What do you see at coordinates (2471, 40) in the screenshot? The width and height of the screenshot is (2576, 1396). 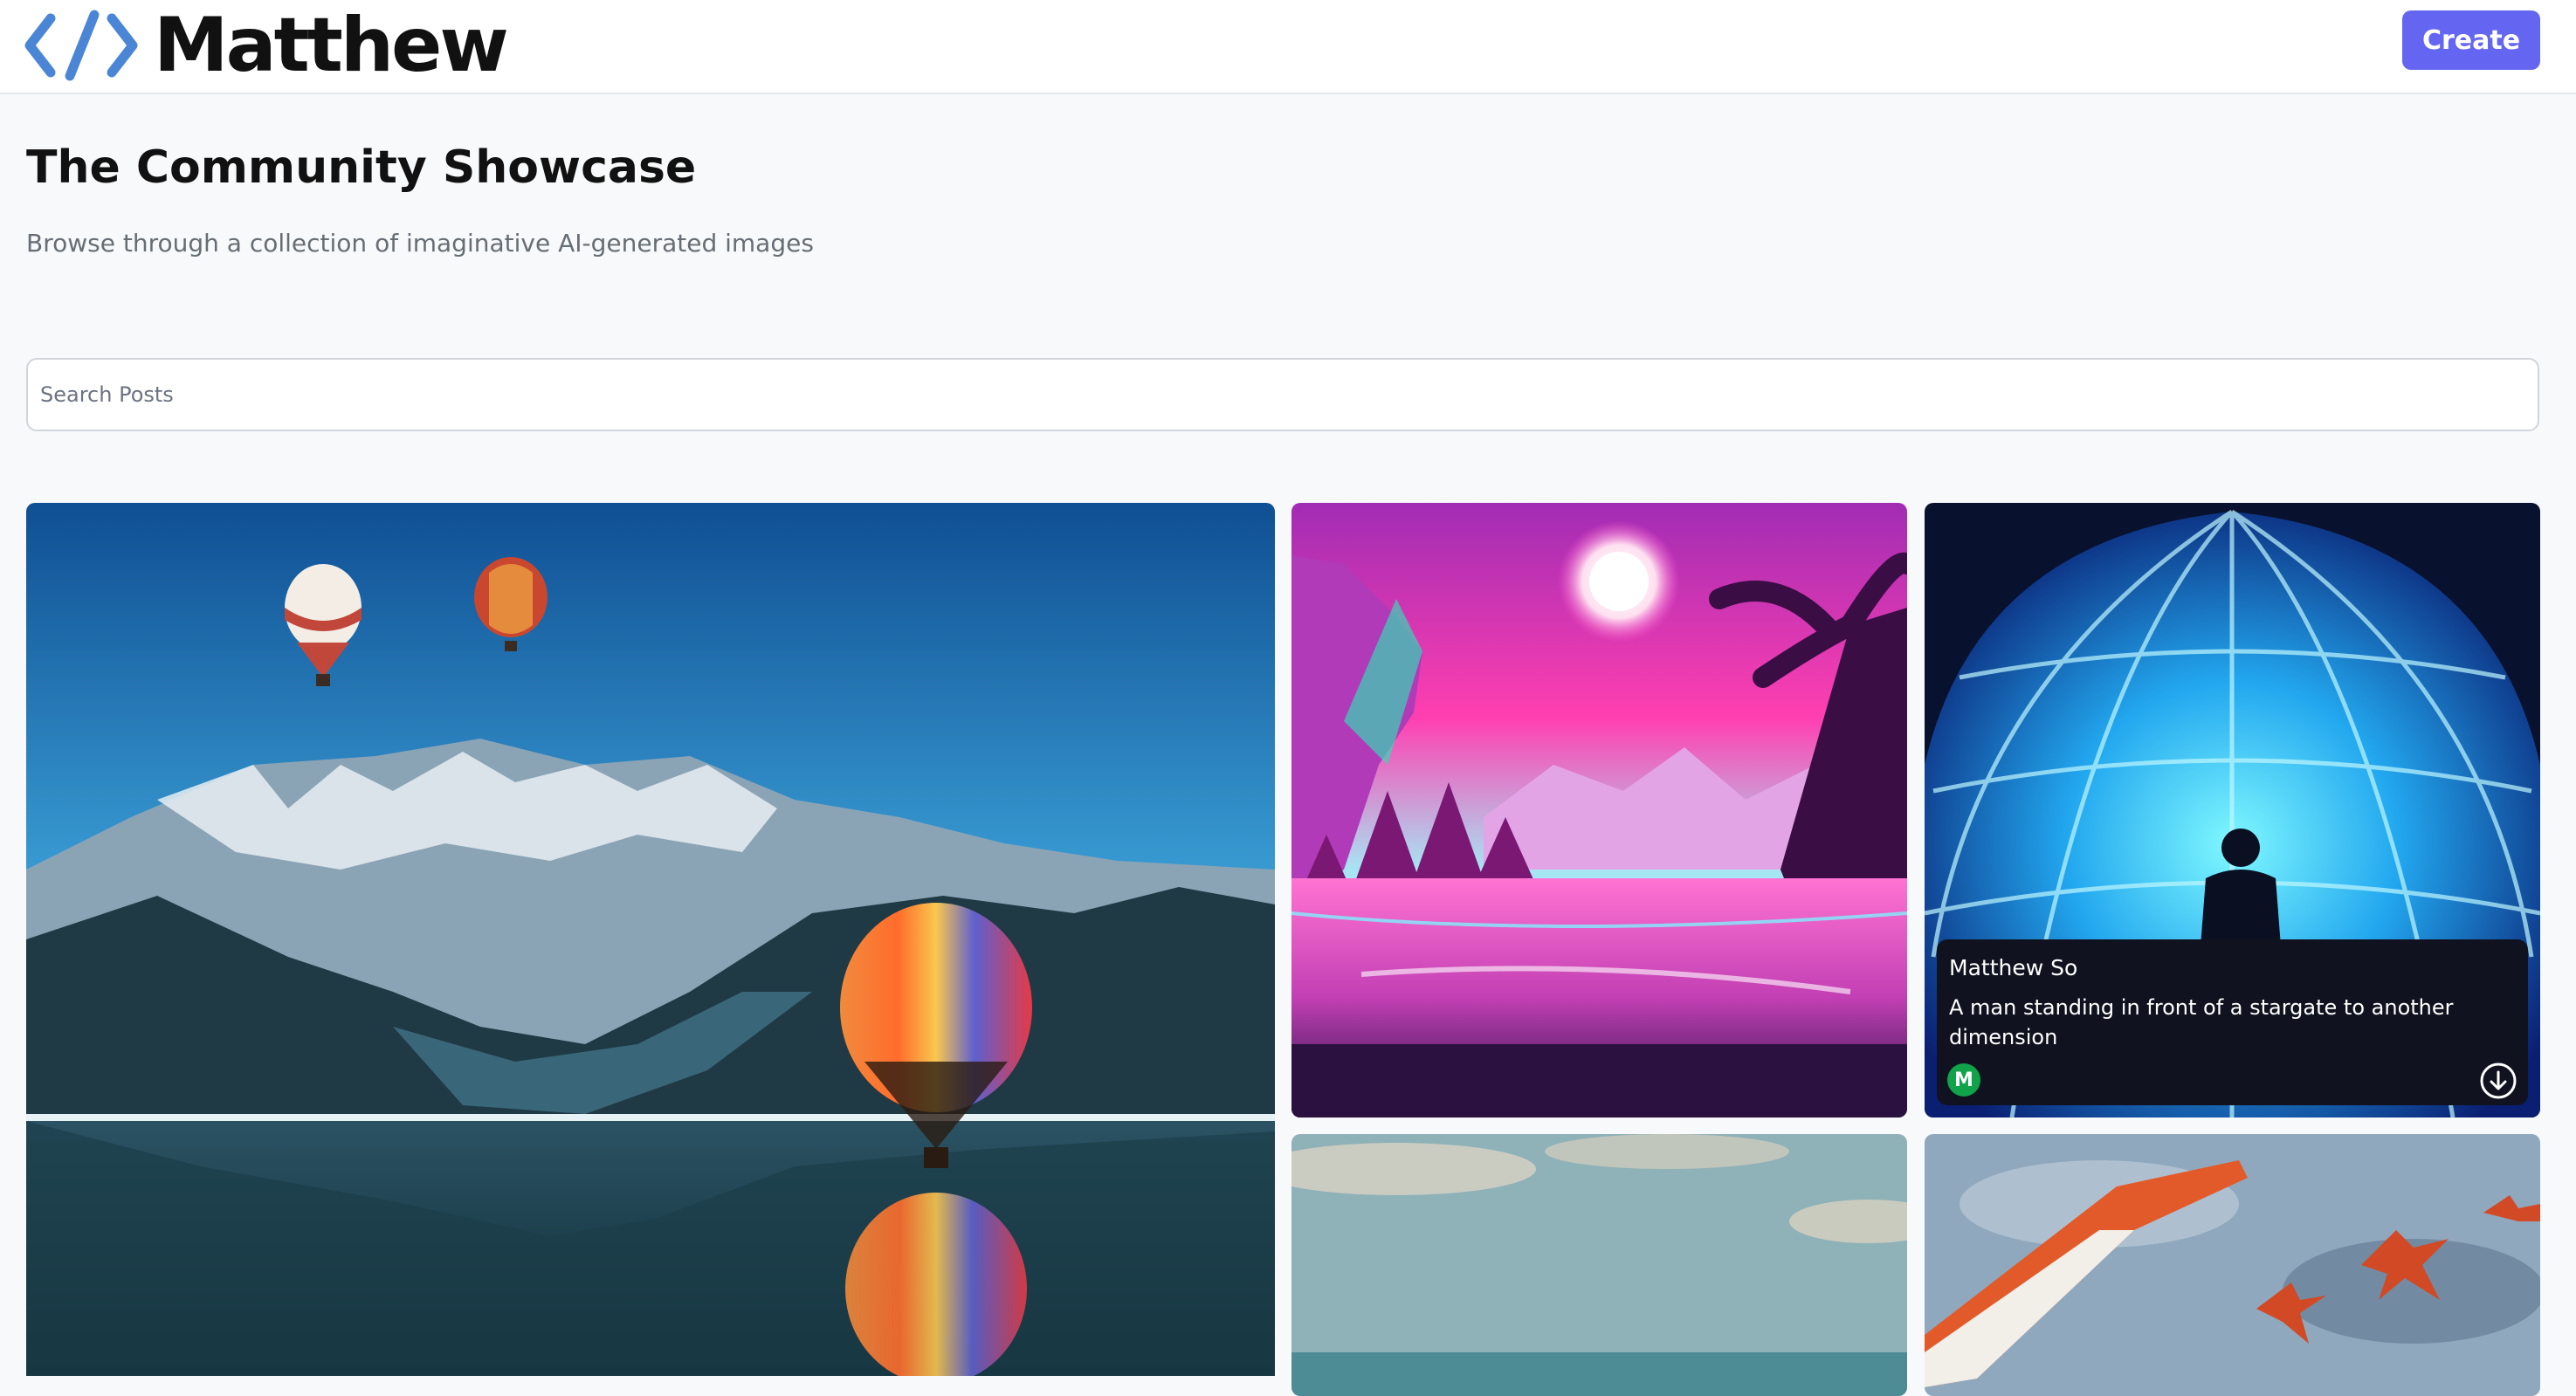 I see `create-button: Create` at bounding box center [2471, 40].